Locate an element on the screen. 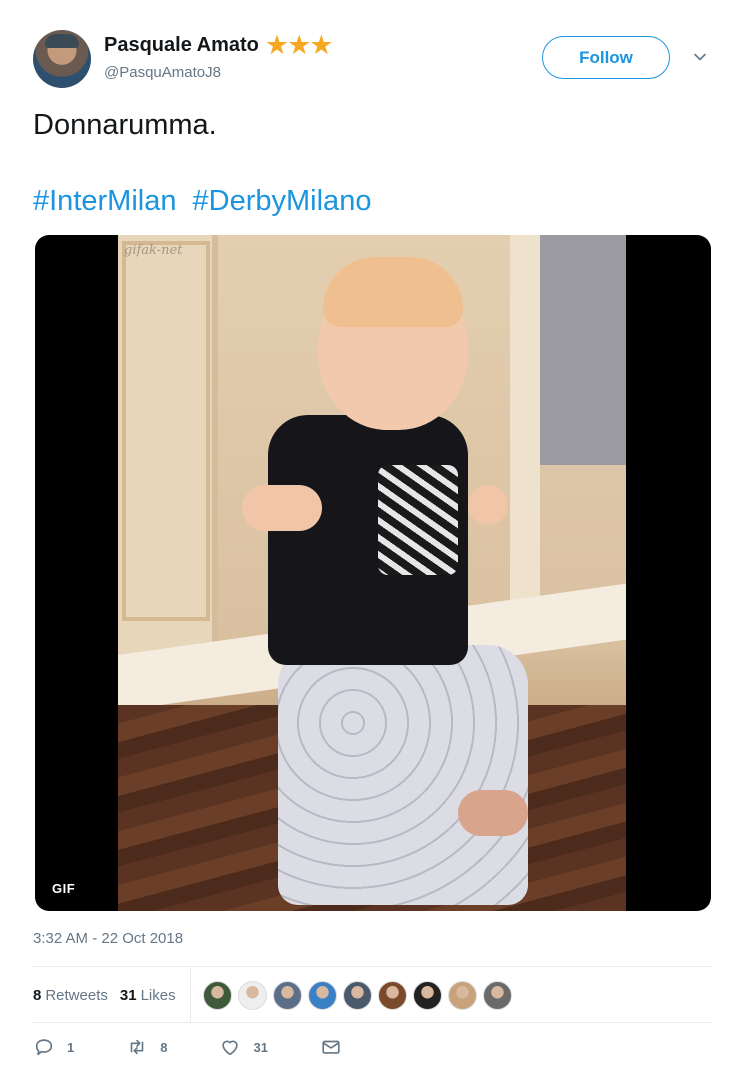 The width and height of the screenshot is (750, 1087). author-name-row: Pasquale Amato ★★★ is located at coordinates (219, 45).